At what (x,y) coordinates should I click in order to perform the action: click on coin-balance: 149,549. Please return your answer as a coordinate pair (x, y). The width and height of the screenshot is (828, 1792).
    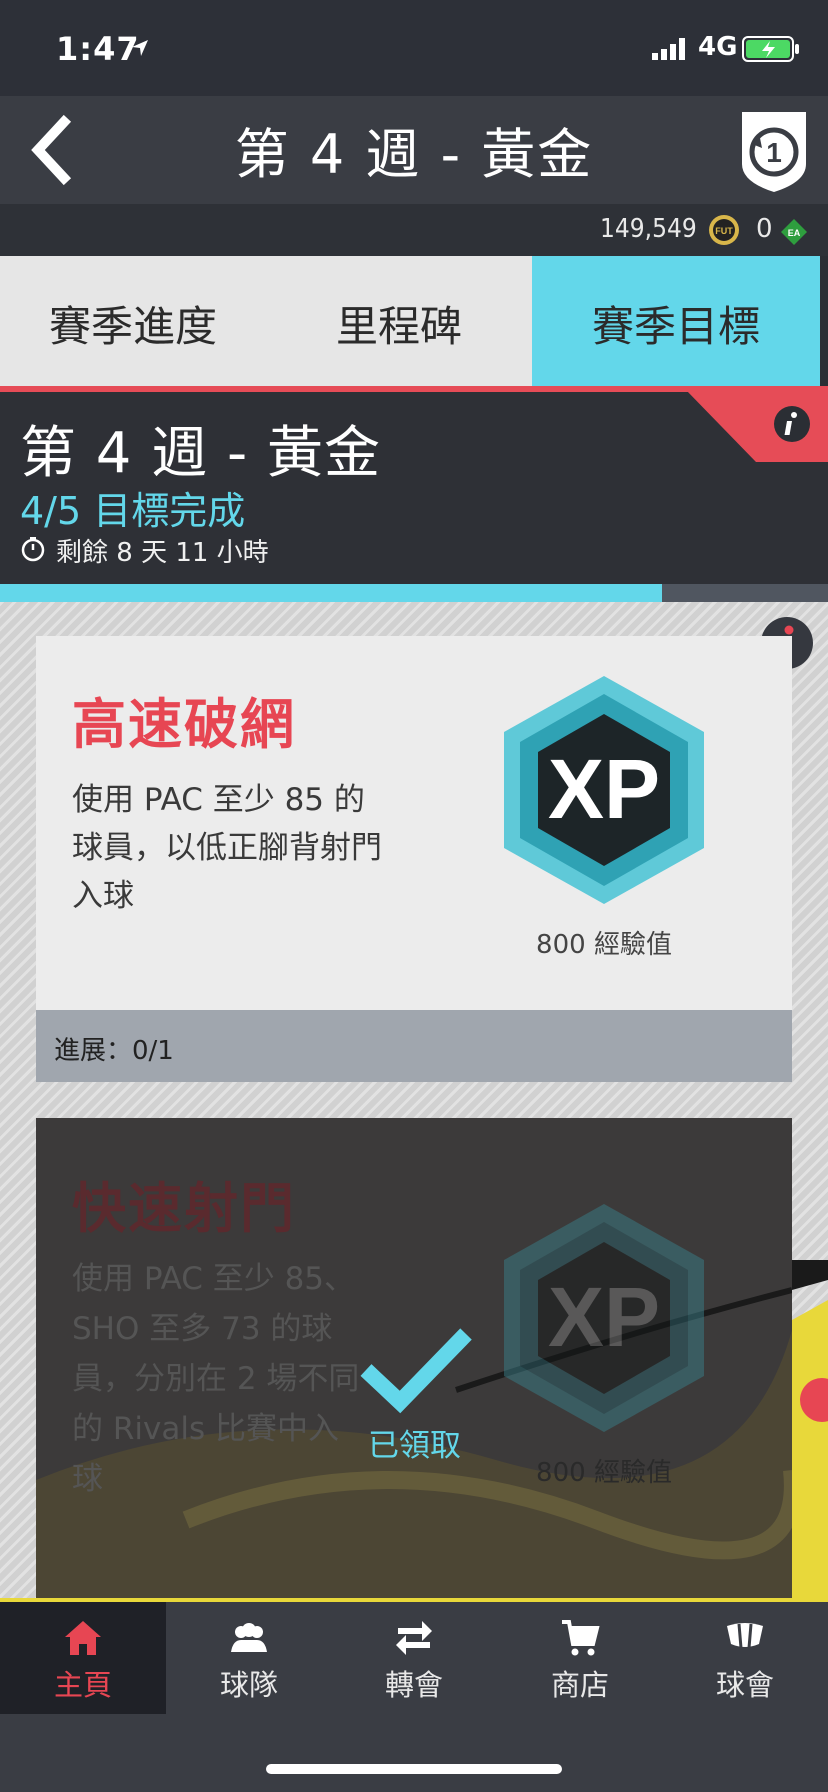
    Looking at the image, I should click on (648, 229).